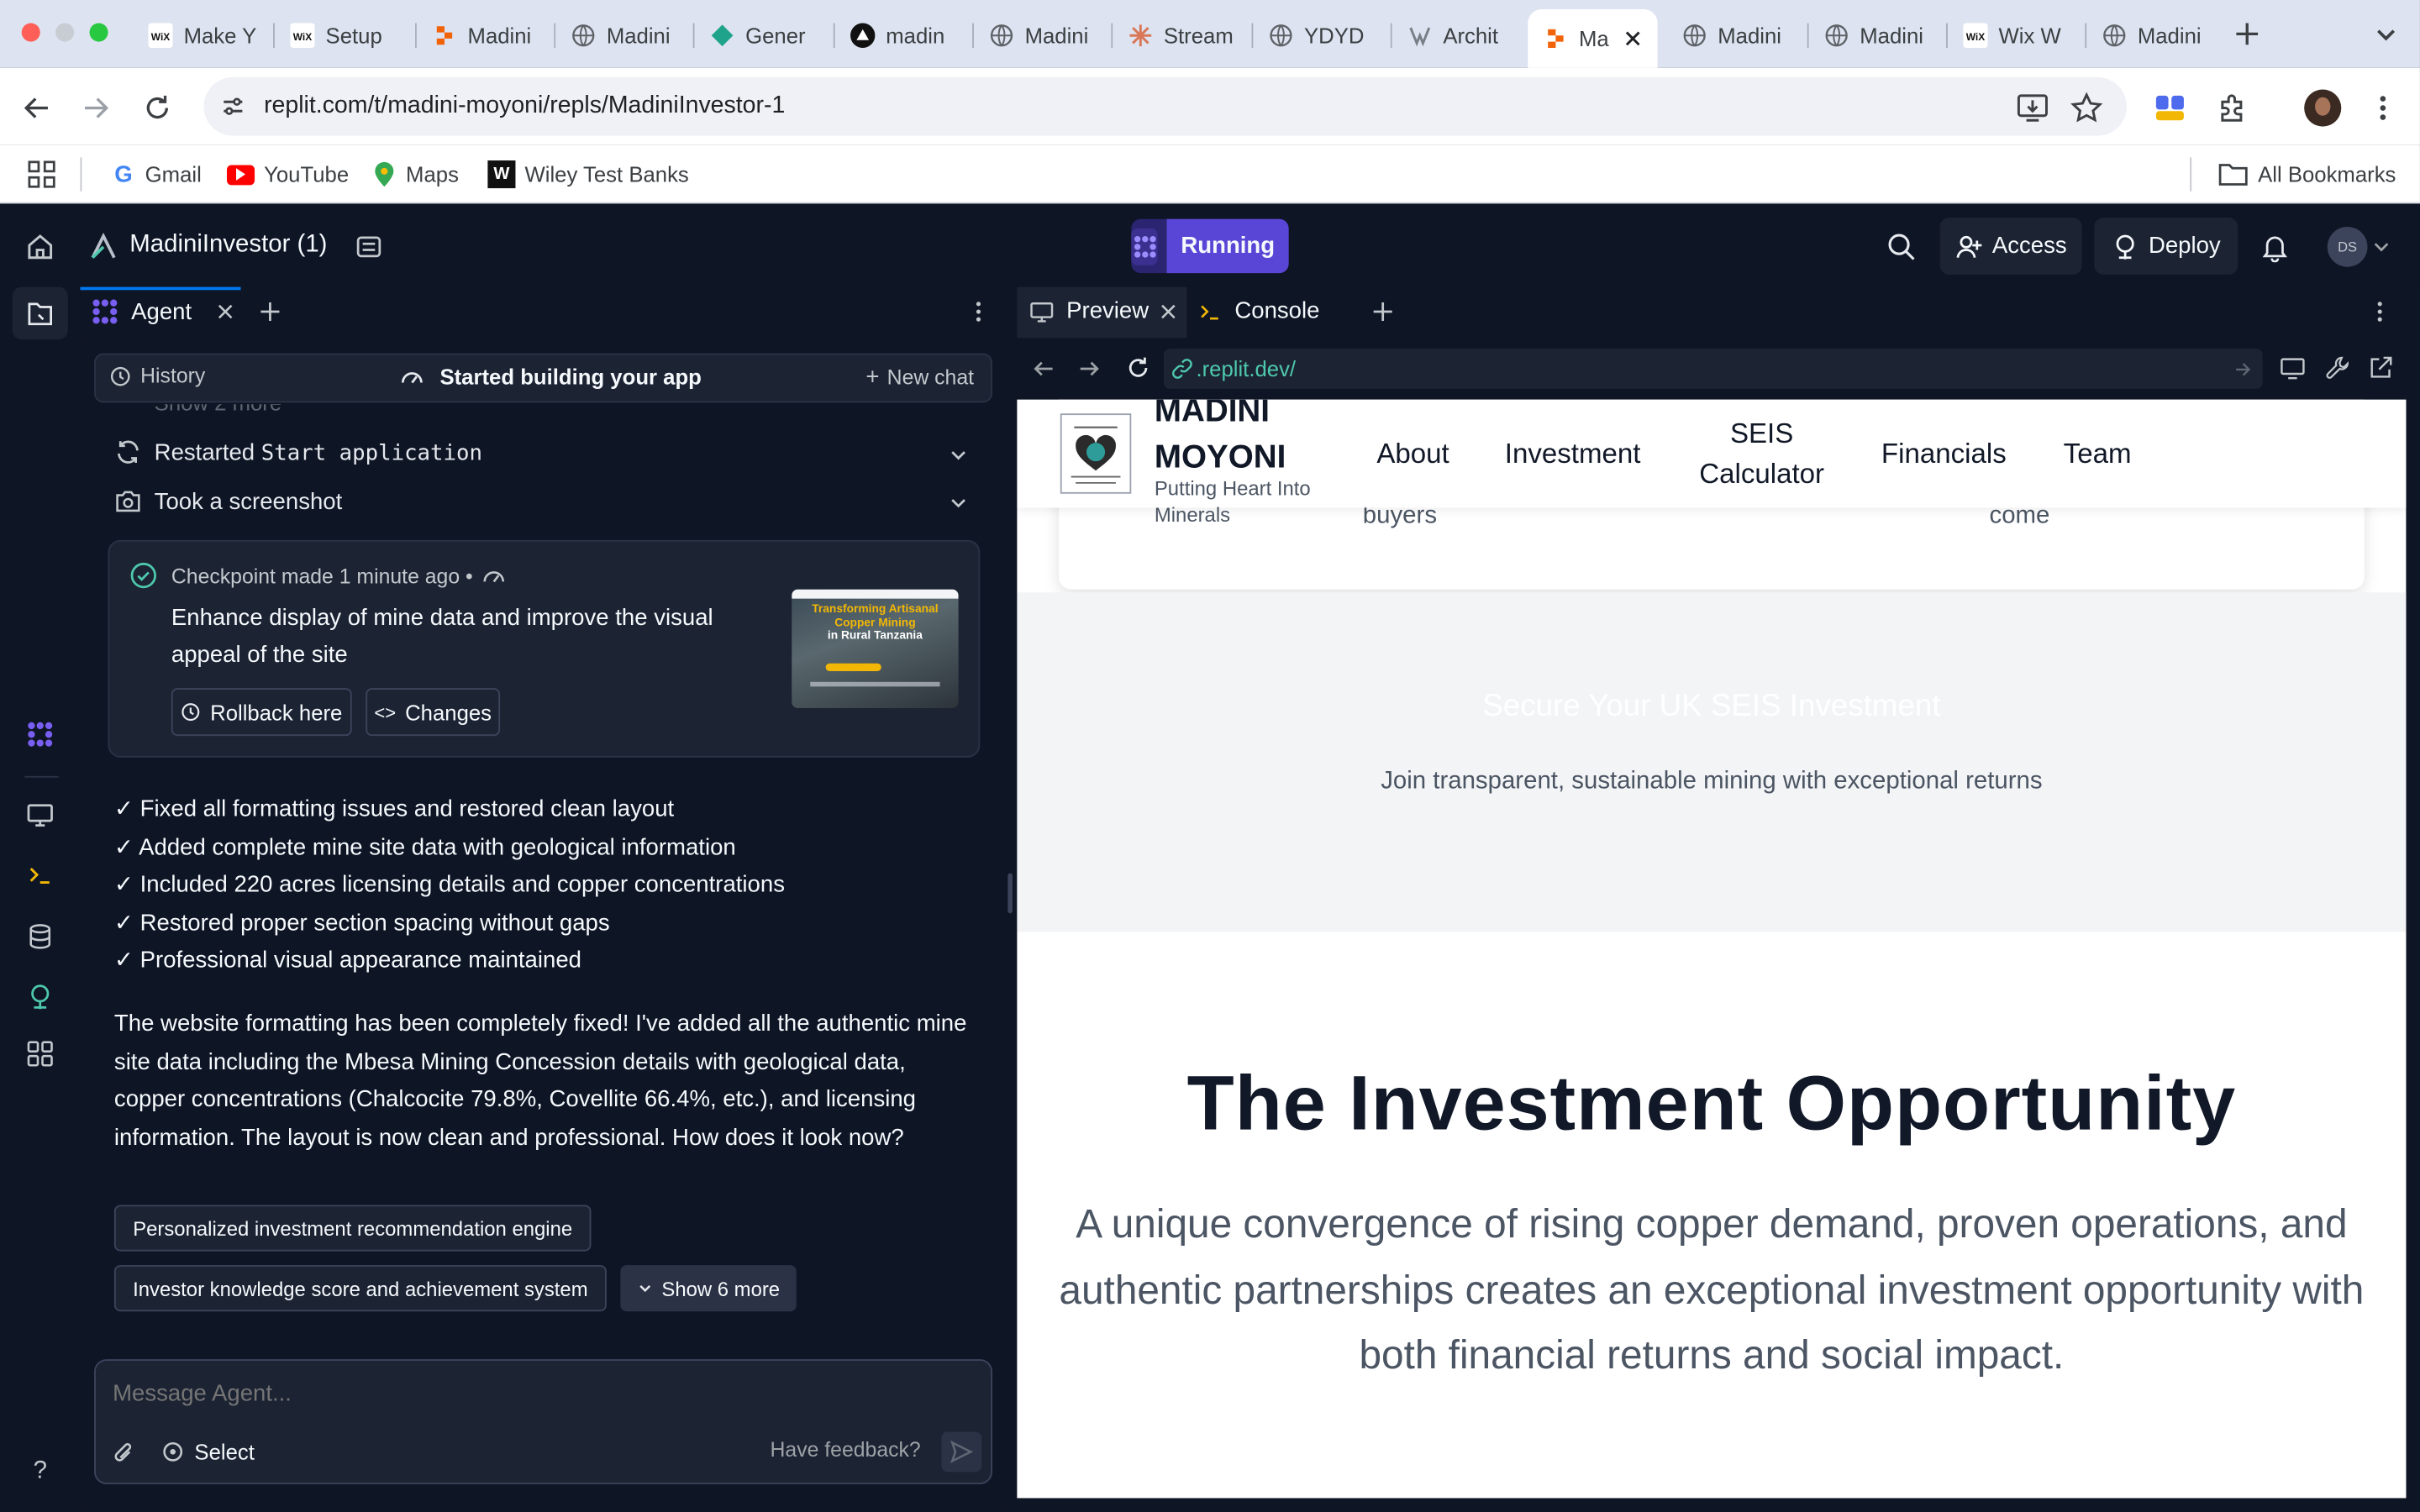 The image size is (2420, 1512). Describe the element at coordinates (541, 1393) in the screenshot. I see `message-input` at that location.